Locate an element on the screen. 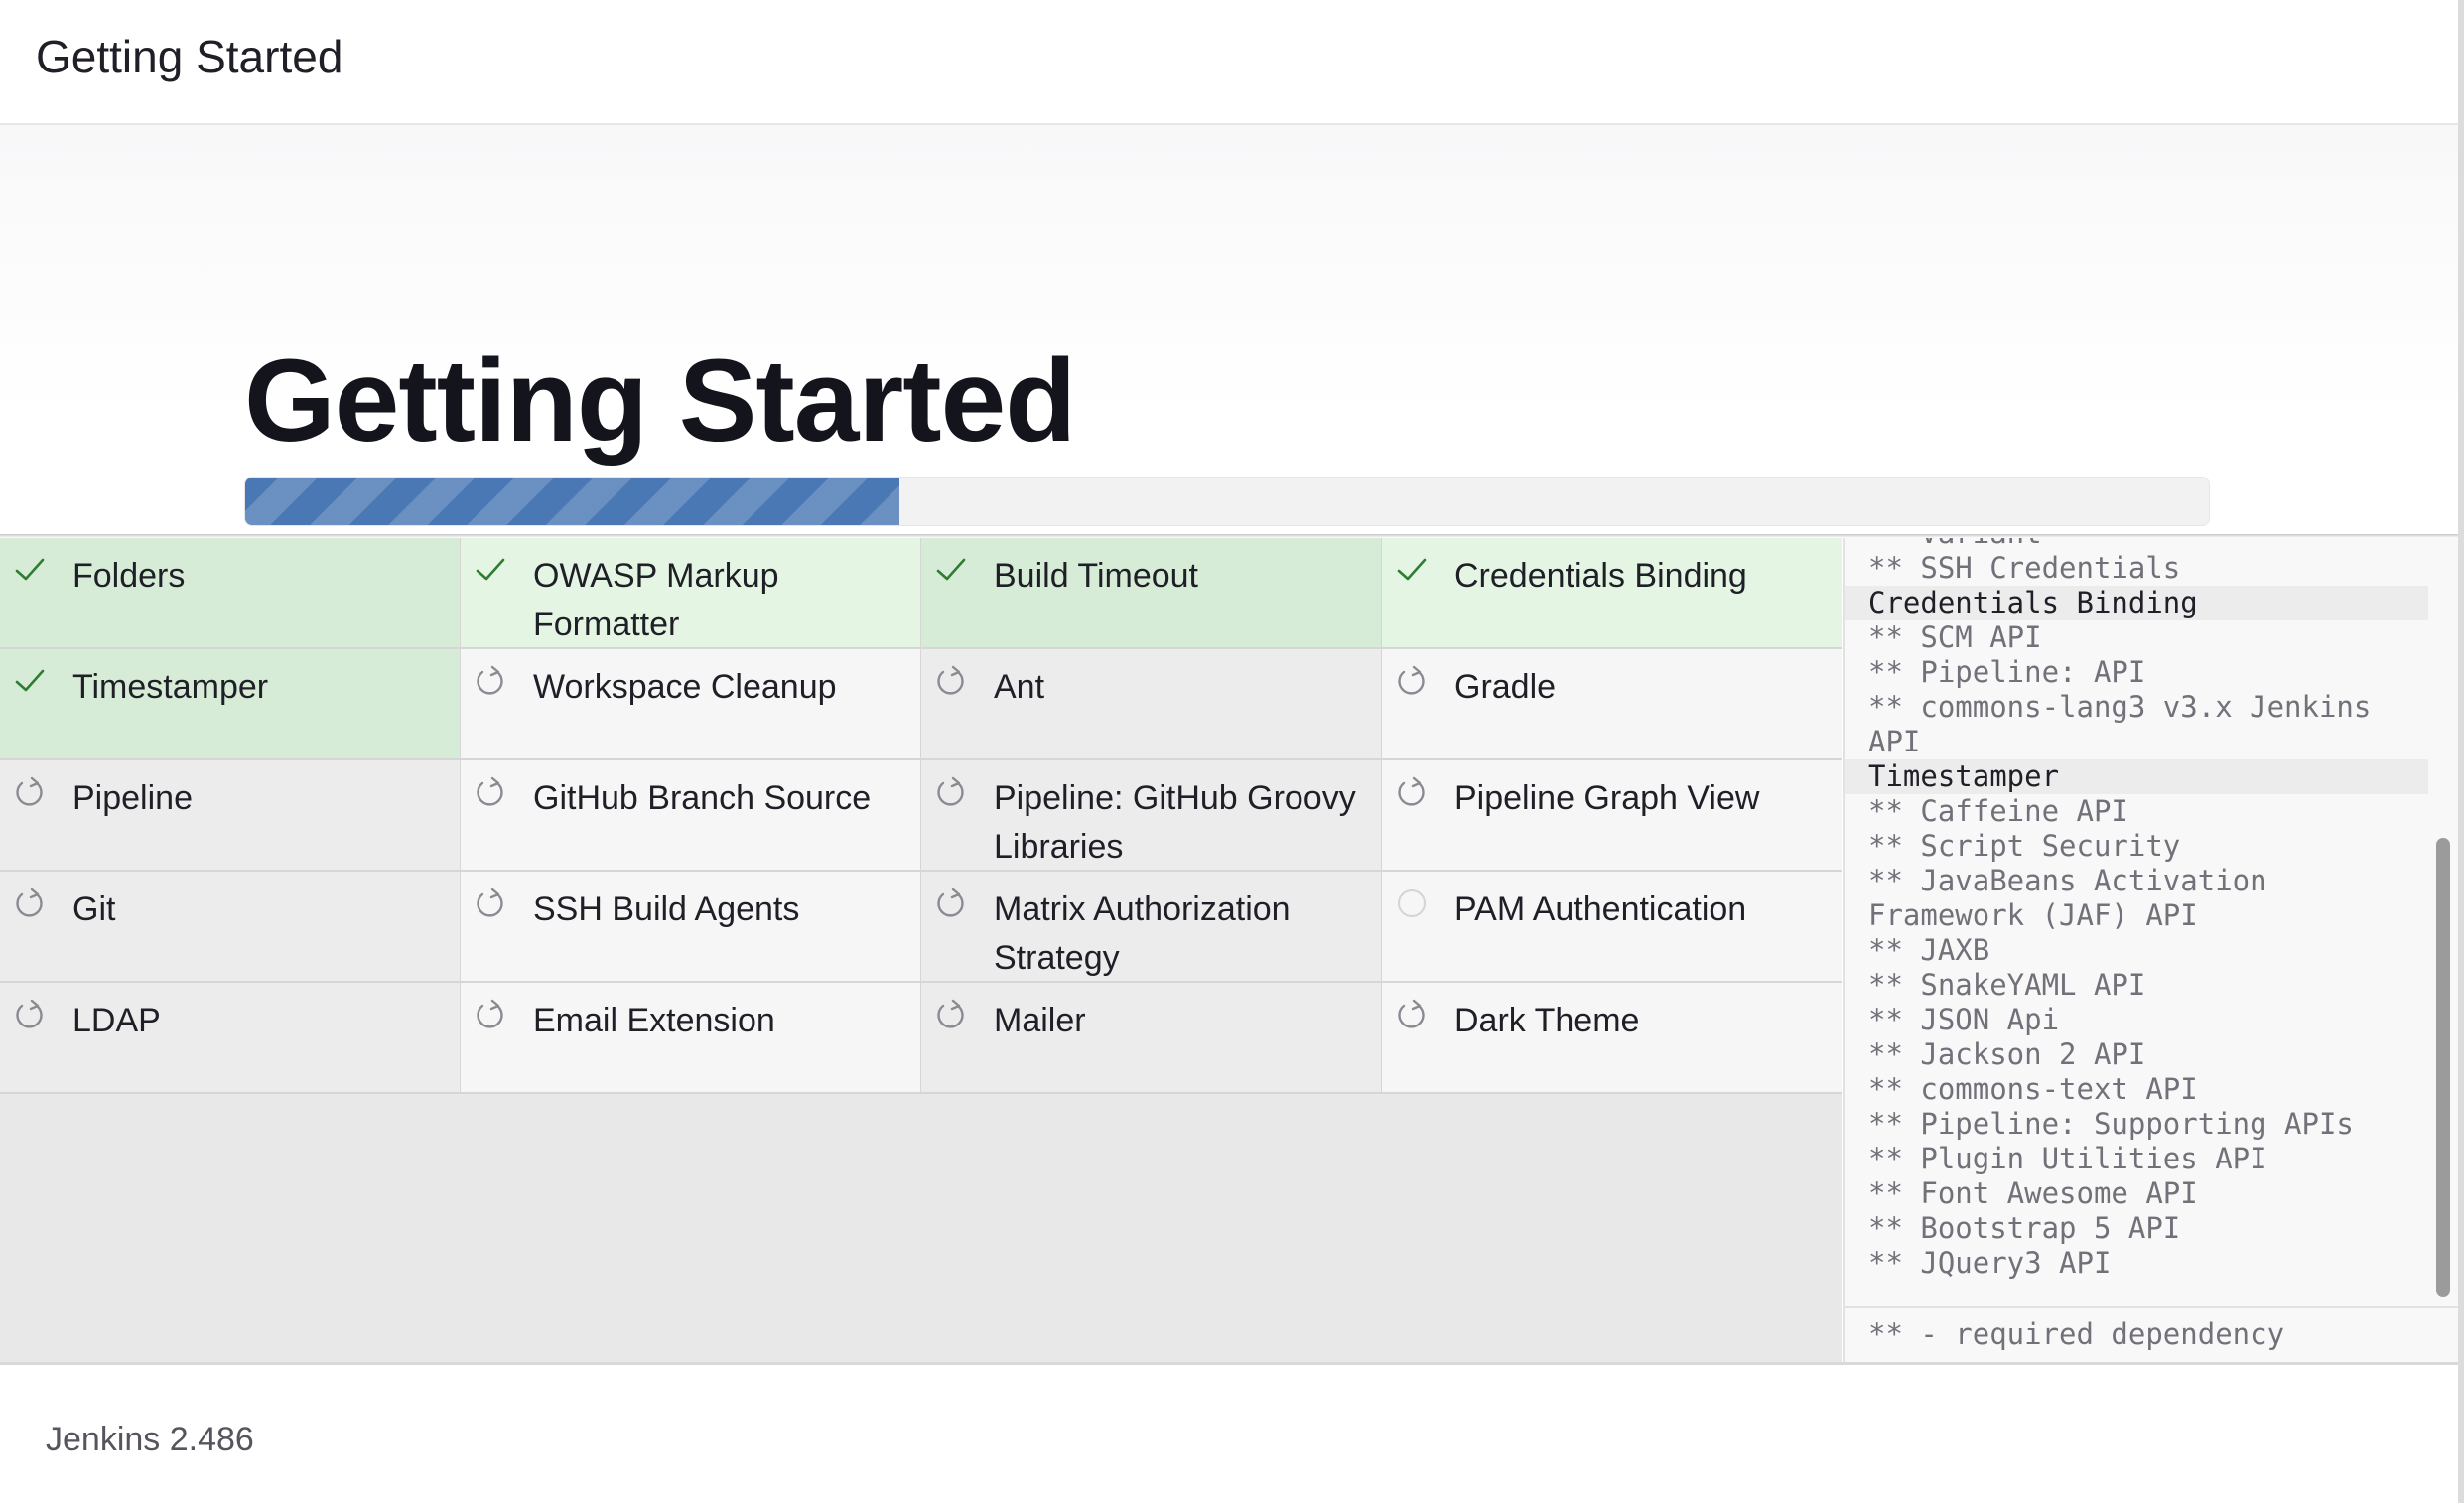 This screenshot has height=1503, width=2464. plugin-item: PAM Authentication is located at coordinates (1612, 926).